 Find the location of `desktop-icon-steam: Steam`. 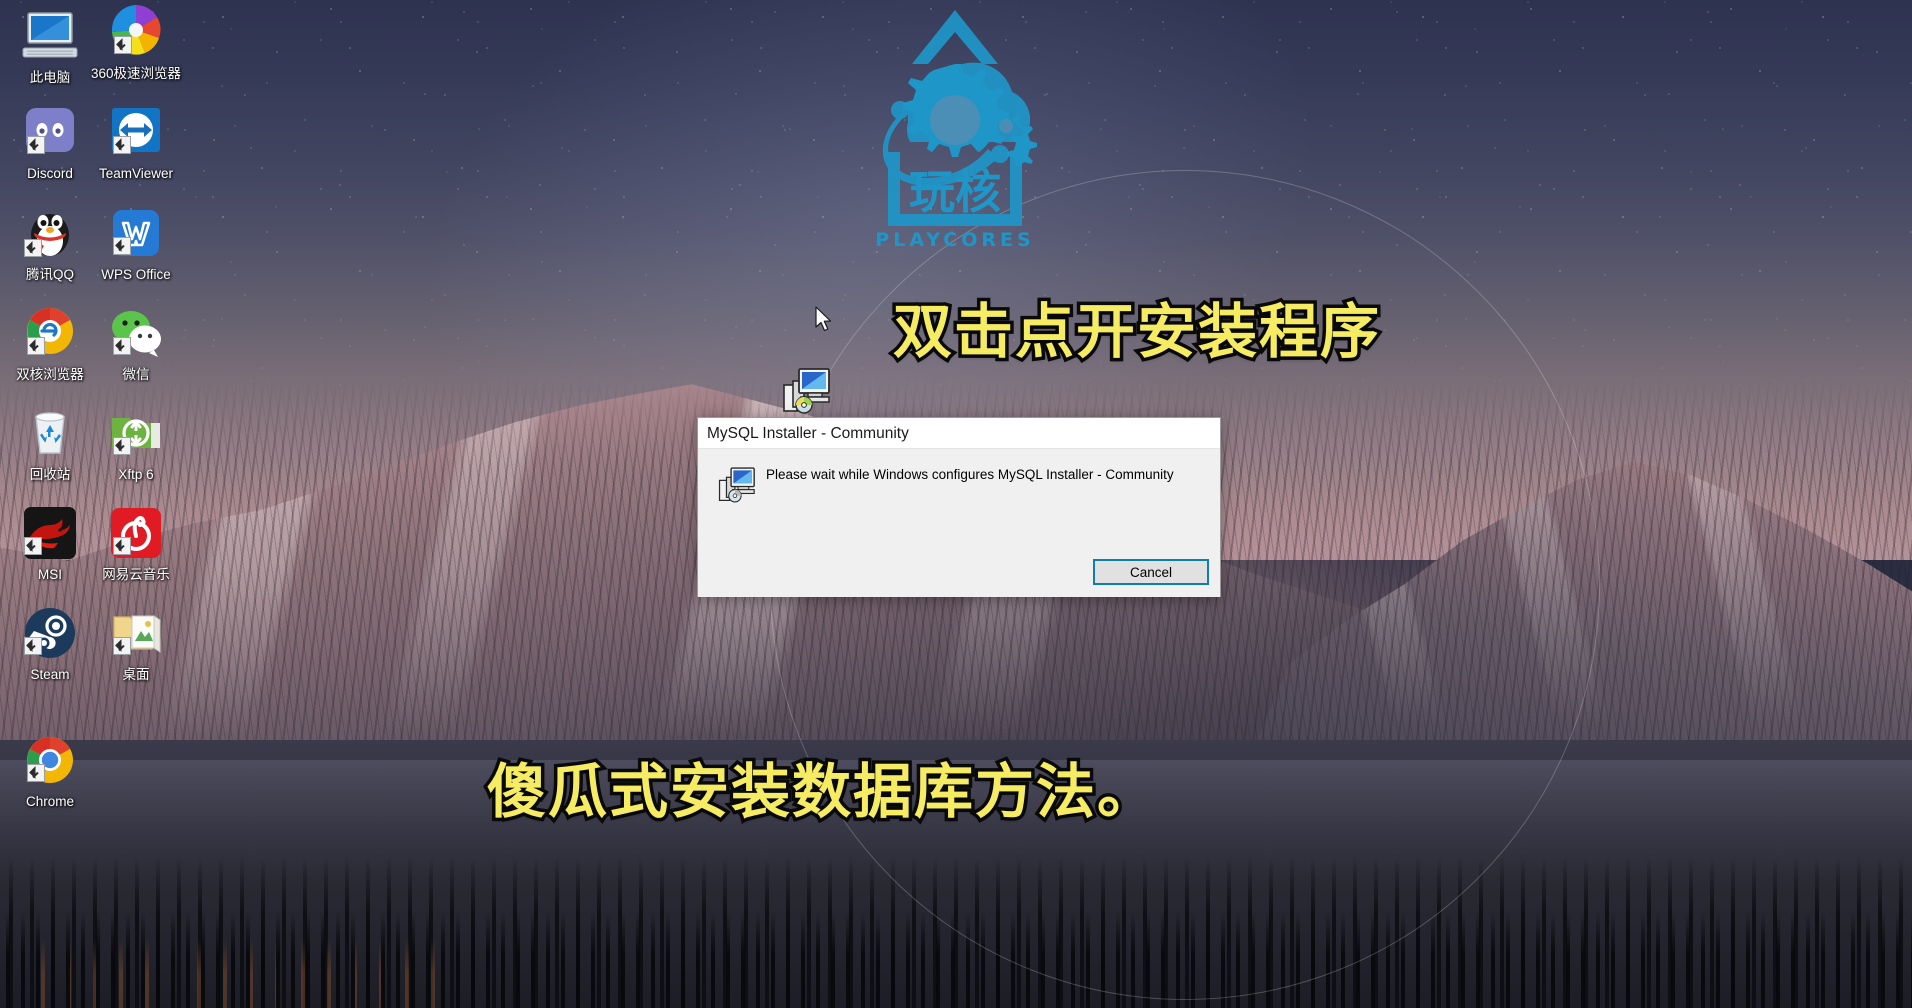

desktop-icon-steam: Steam is located at coordinates (50, 642).